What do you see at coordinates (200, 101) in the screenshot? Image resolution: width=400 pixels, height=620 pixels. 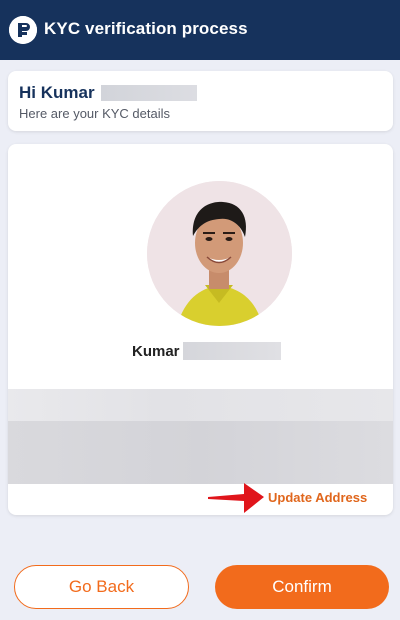 I see `greeting-card: Hi Kumar Here are your KYC details` at bounding box center [200, 101].